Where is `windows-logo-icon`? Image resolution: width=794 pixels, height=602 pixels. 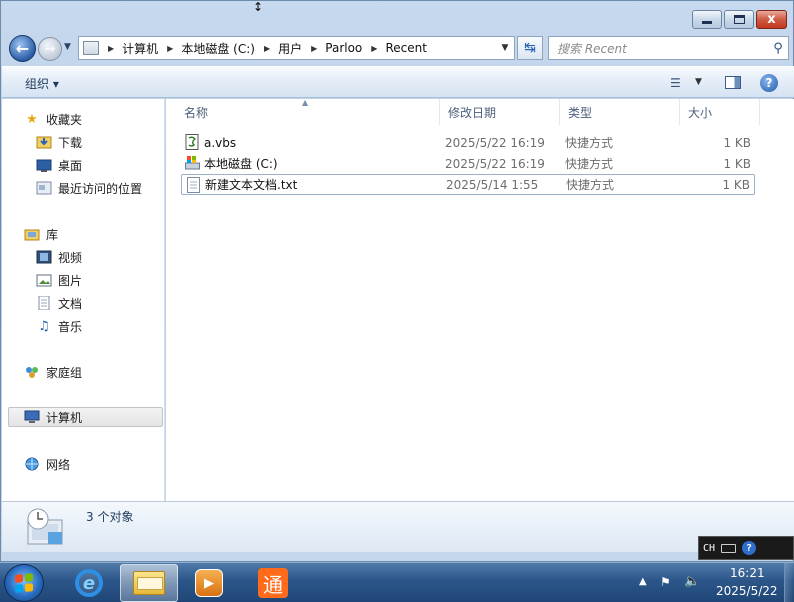
windows-logo-icon is located at coordinates (24, 583).